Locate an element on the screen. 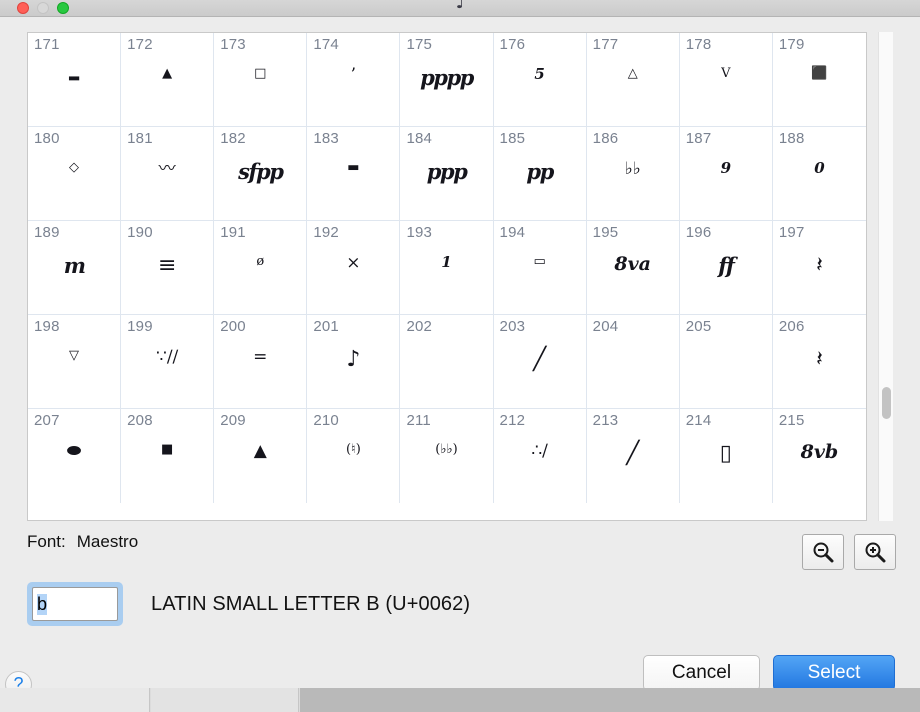  glyph-cell-index: 182 is located at coordinates (233, 138).